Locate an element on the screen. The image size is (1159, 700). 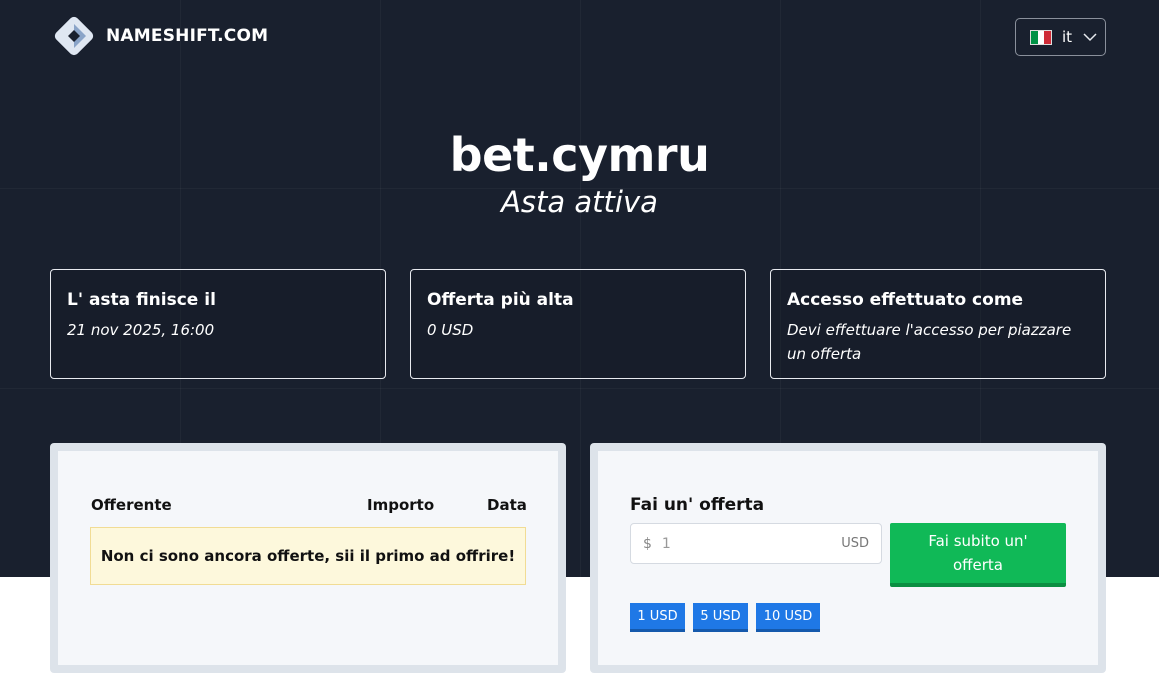
card-heading: Accesso effettuato come is located at coordinates (905, 300).